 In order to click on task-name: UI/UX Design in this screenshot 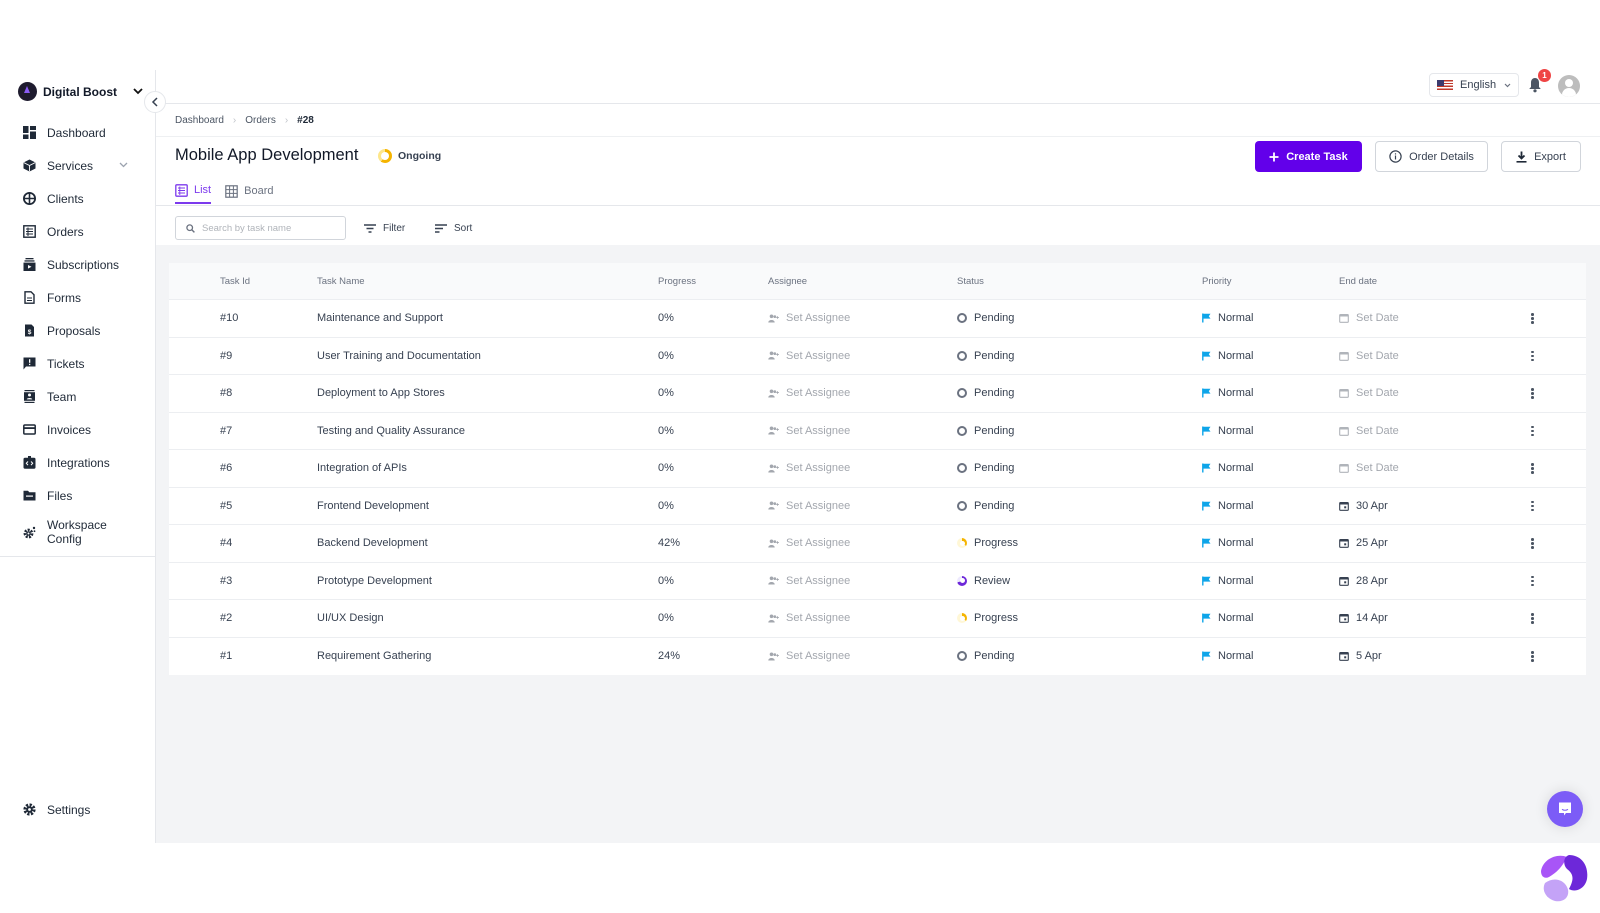, I will do `click(350, 618)`.